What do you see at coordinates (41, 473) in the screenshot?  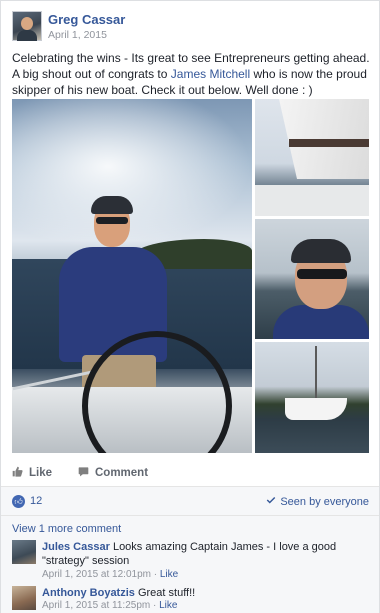 I see `like-button-label: Like` at bounding box center [41, 473].